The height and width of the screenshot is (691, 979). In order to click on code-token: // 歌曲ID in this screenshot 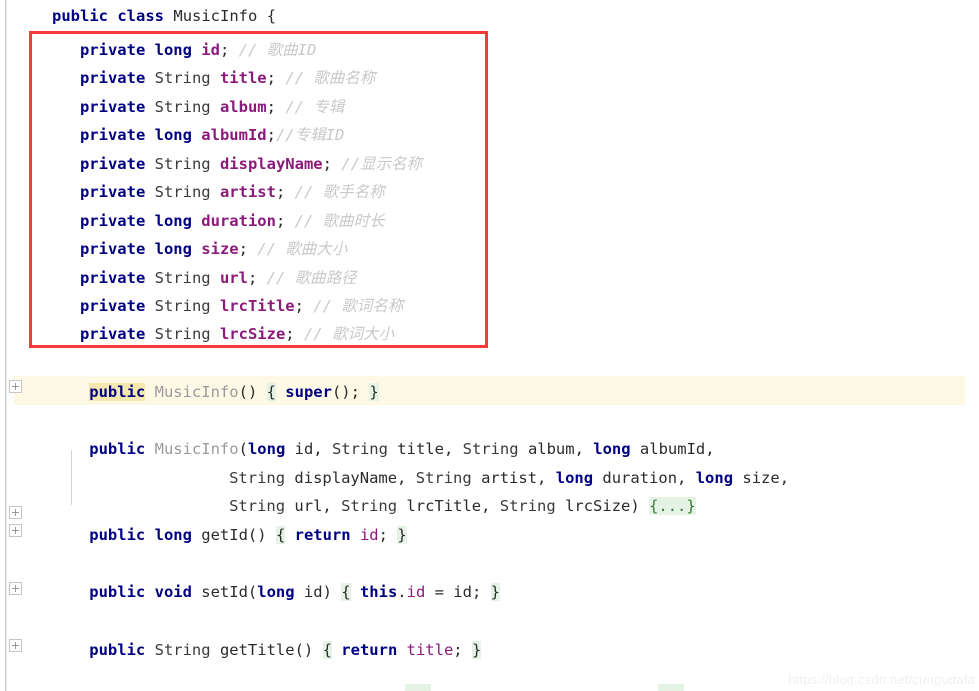, I will do `click(273, 50)`.